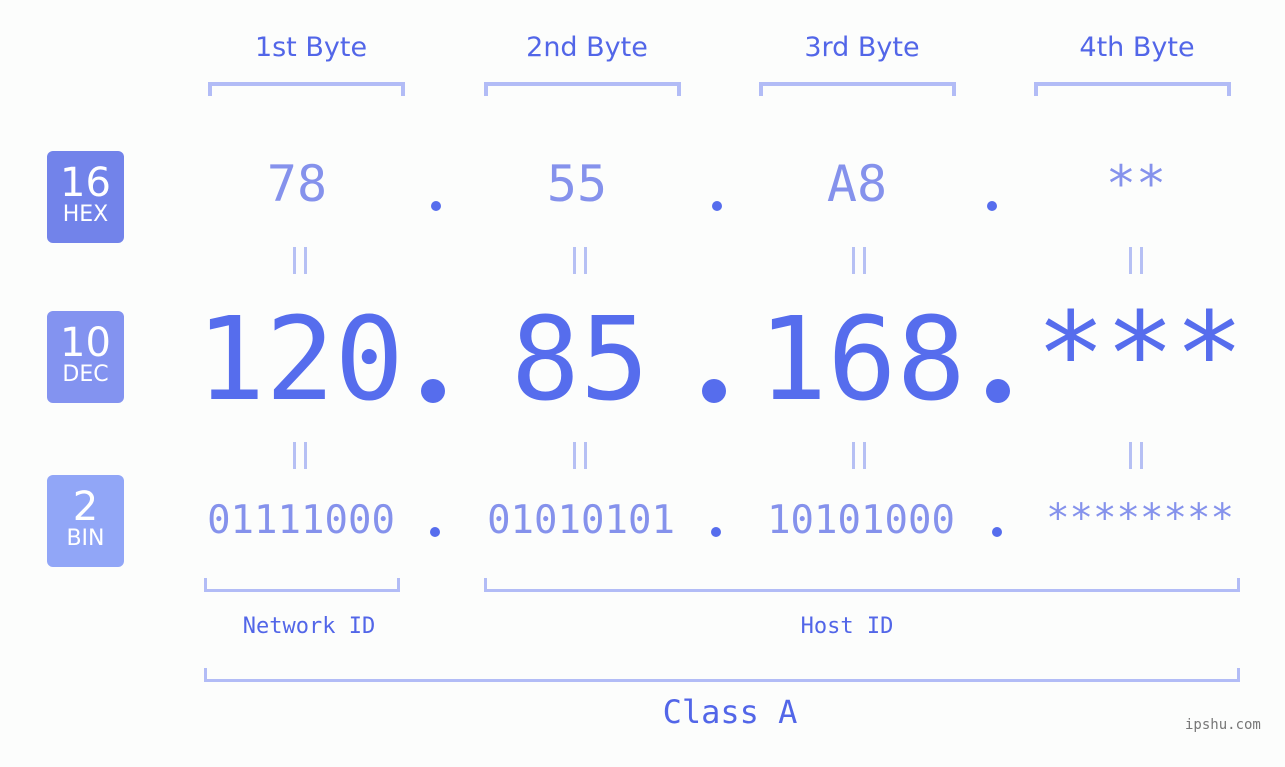 This screenshot has width=1285, height=767. Describe the element at coordinates (301, 520) in the screenshot. I see `bin-byte-1: 01111000` at that location.